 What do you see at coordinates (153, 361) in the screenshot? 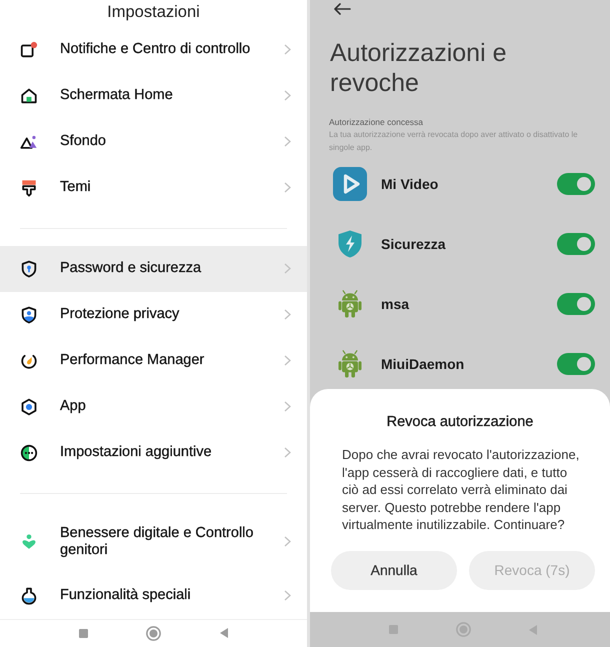
I see `settings-item: Performance Manager` at bounding box center [153, 361].